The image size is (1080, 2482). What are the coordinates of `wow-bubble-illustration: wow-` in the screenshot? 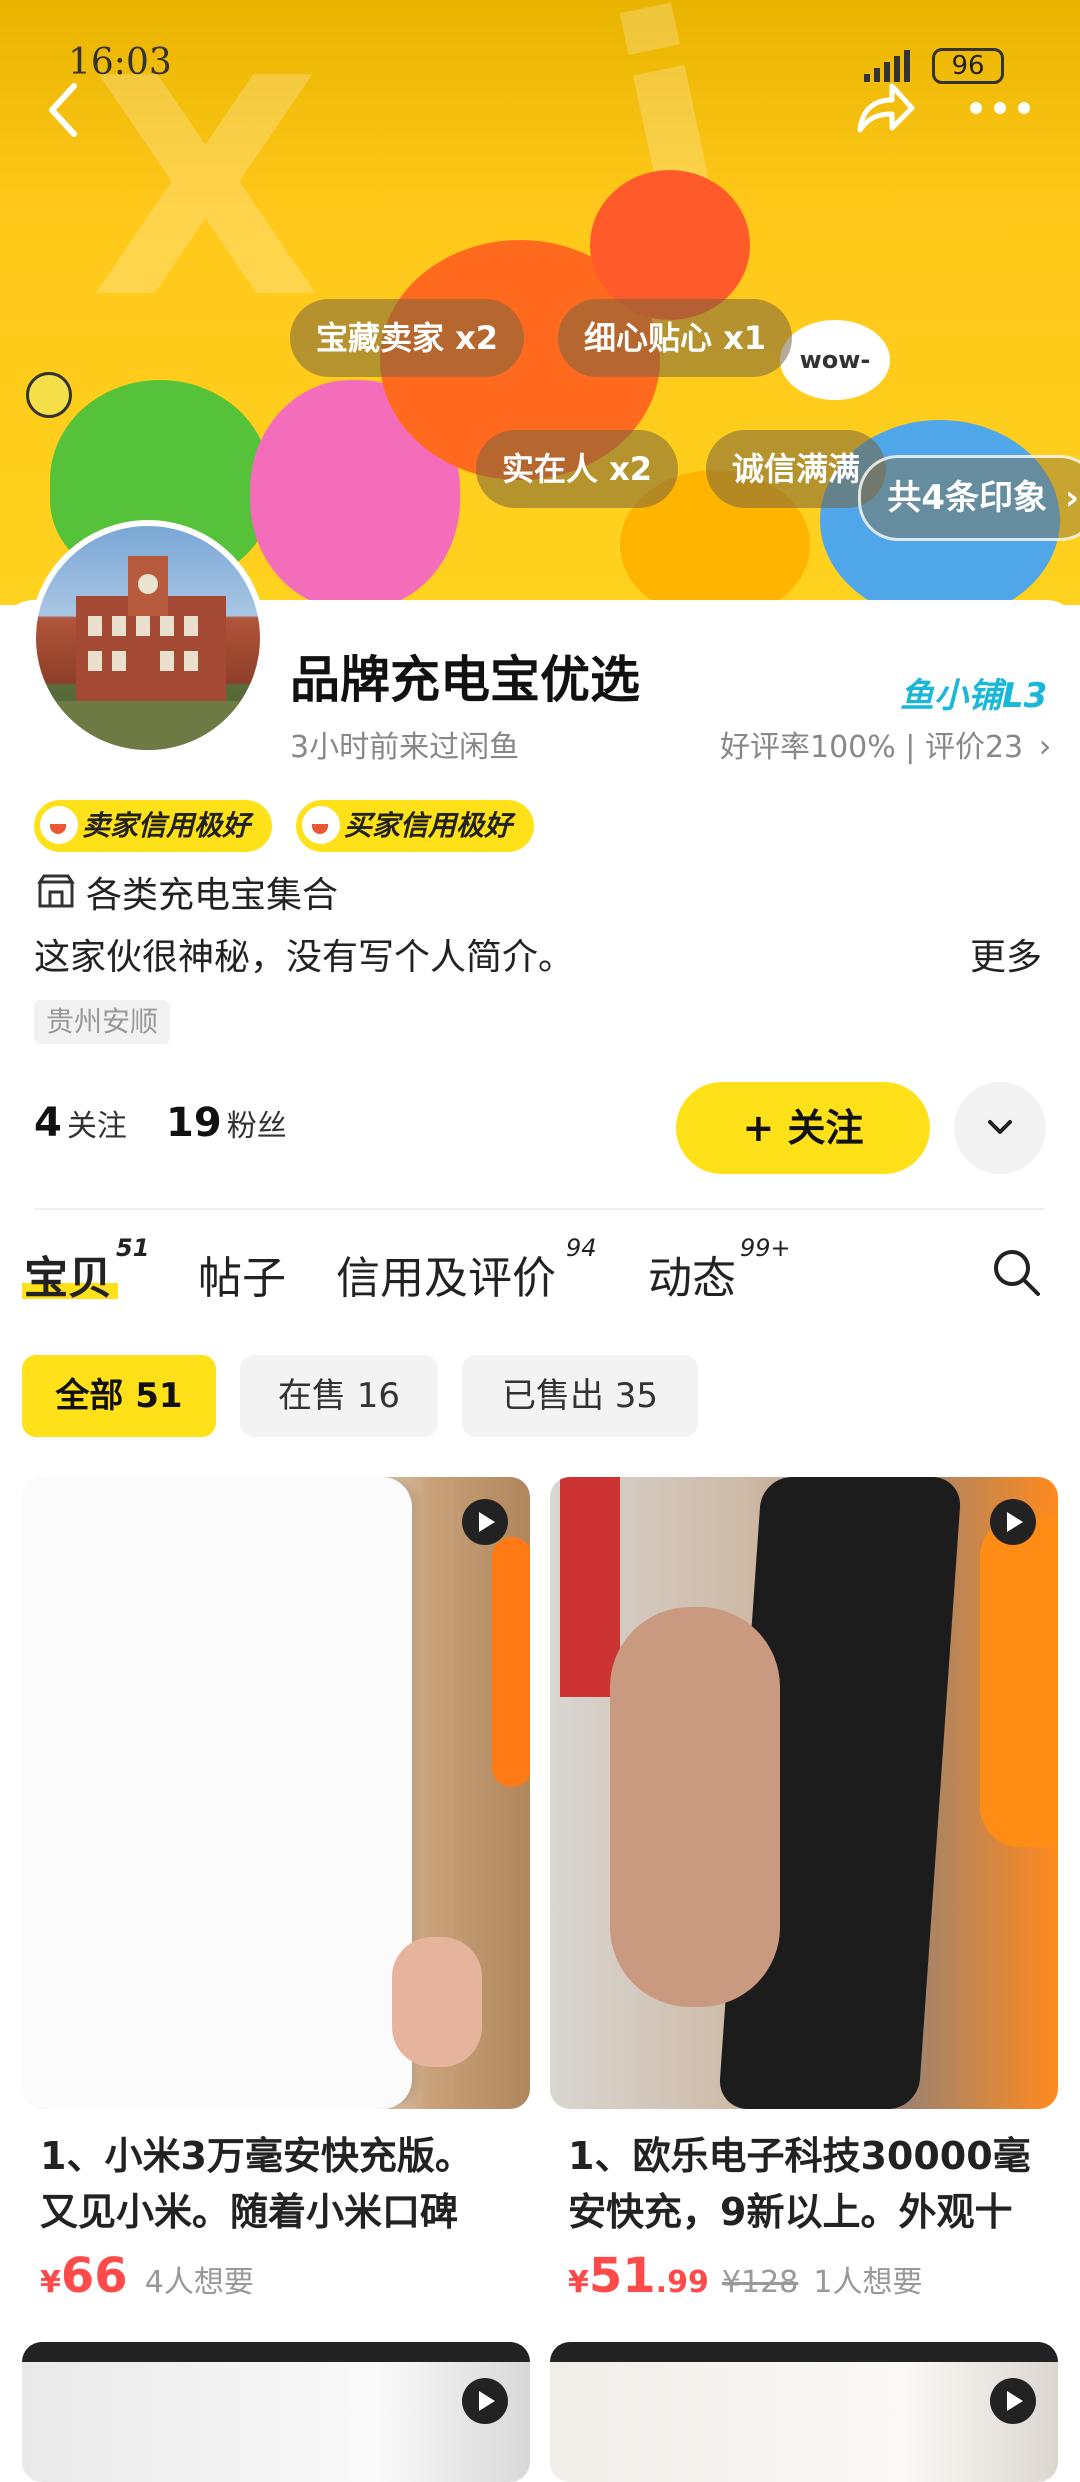 It's located at (835, 360).